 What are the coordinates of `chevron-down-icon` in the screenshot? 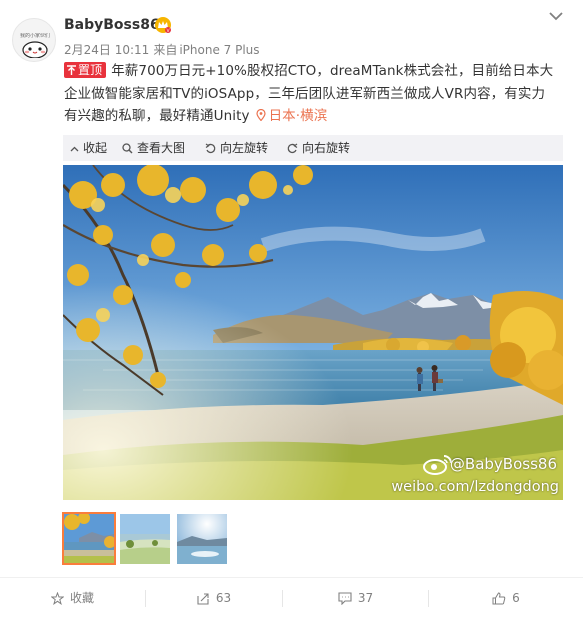 It's located at (556, 16).